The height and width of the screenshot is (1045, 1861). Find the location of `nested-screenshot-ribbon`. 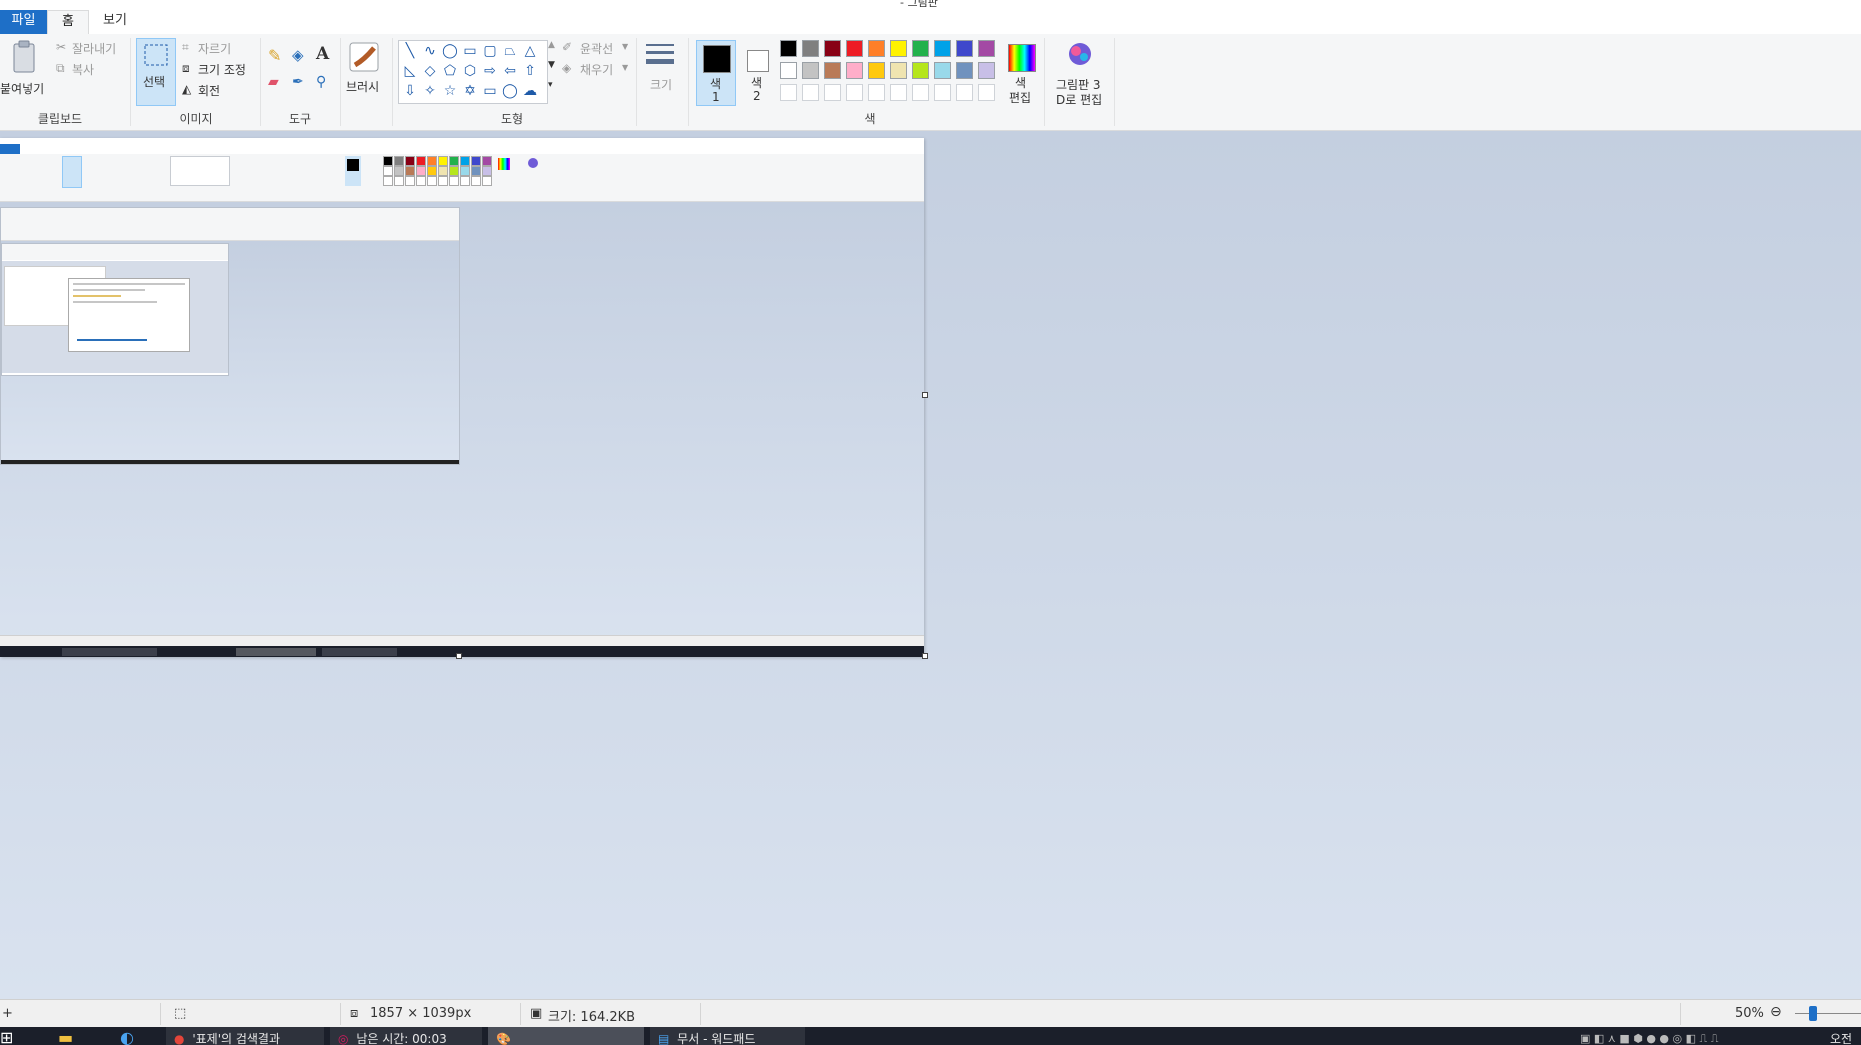

nested-screenshot-ribbon is located at coordinates (462, 170).